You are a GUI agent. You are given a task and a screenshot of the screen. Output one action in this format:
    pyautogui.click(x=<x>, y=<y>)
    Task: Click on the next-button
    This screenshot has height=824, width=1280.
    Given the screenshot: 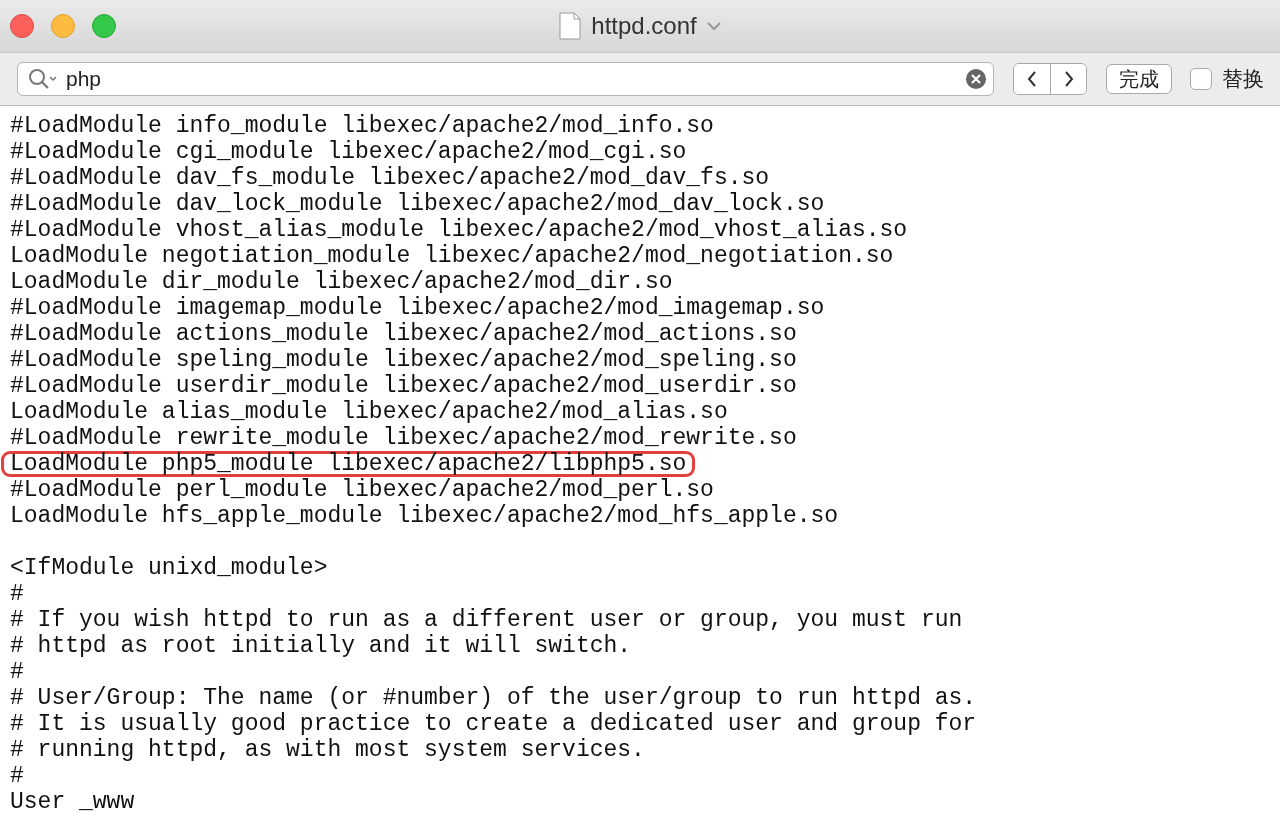 What is the action you would take?
    pyautogui.click(x=1068, y=79)
    